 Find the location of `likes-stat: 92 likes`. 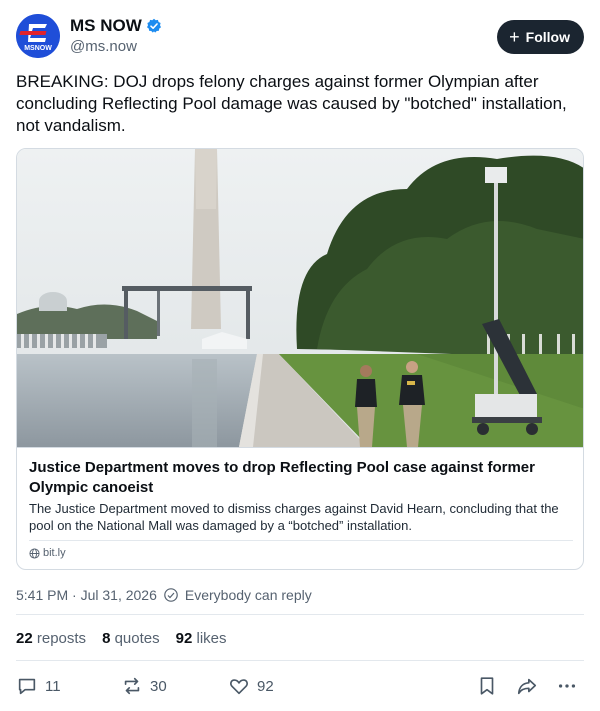

likes-stat: 92 likes is located at coordinates (201, 638).